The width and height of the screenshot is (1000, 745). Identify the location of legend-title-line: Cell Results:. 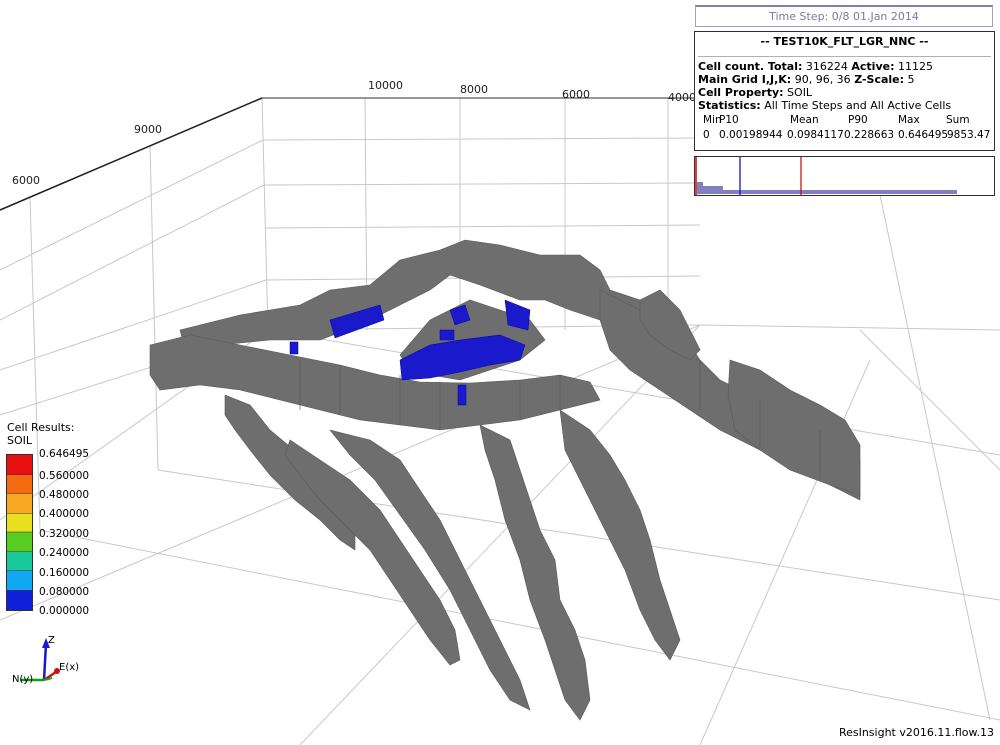
(41, 427).